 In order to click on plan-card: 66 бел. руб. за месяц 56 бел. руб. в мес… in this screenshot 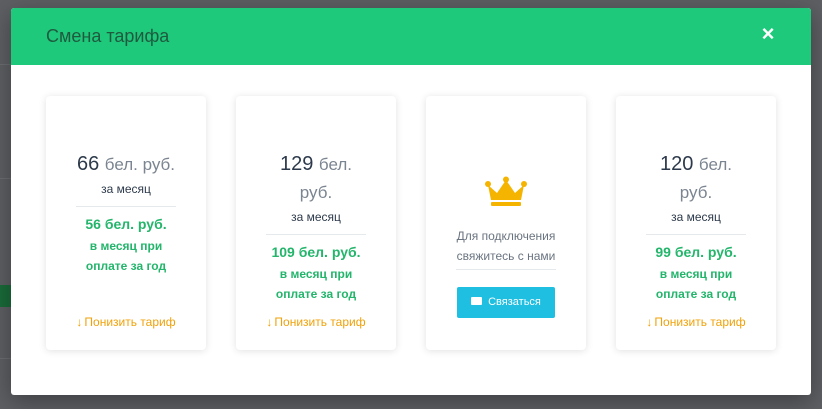, I will do `click(126, 223)`.